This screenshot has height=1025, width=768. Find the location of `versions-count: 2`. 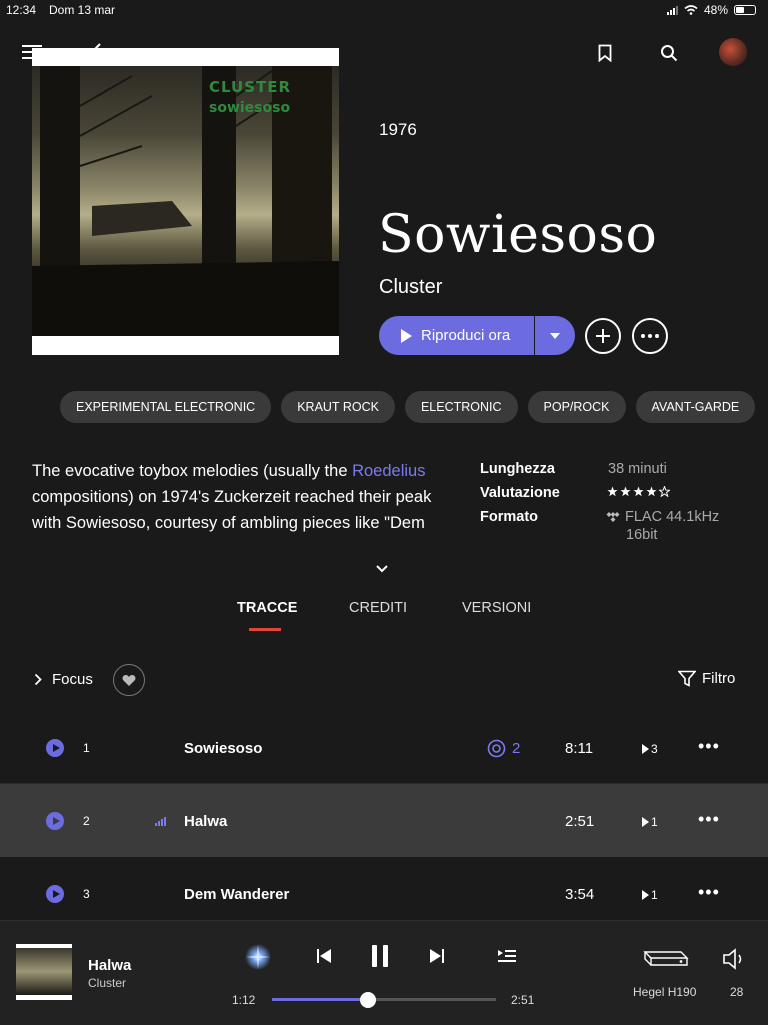

versions-count: 2 is located at coordinates (516, 748).